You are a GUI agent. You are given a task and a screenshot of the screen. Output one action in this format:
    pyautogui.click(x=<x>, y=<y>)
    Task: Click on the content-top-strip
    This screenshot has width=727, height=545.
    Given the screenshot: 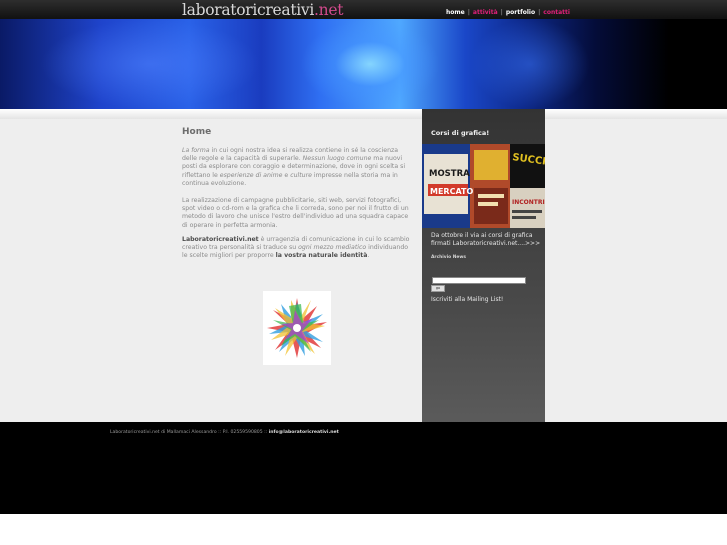 What is the action you would take?
    pyautogui.click(x=363, y=114)
    